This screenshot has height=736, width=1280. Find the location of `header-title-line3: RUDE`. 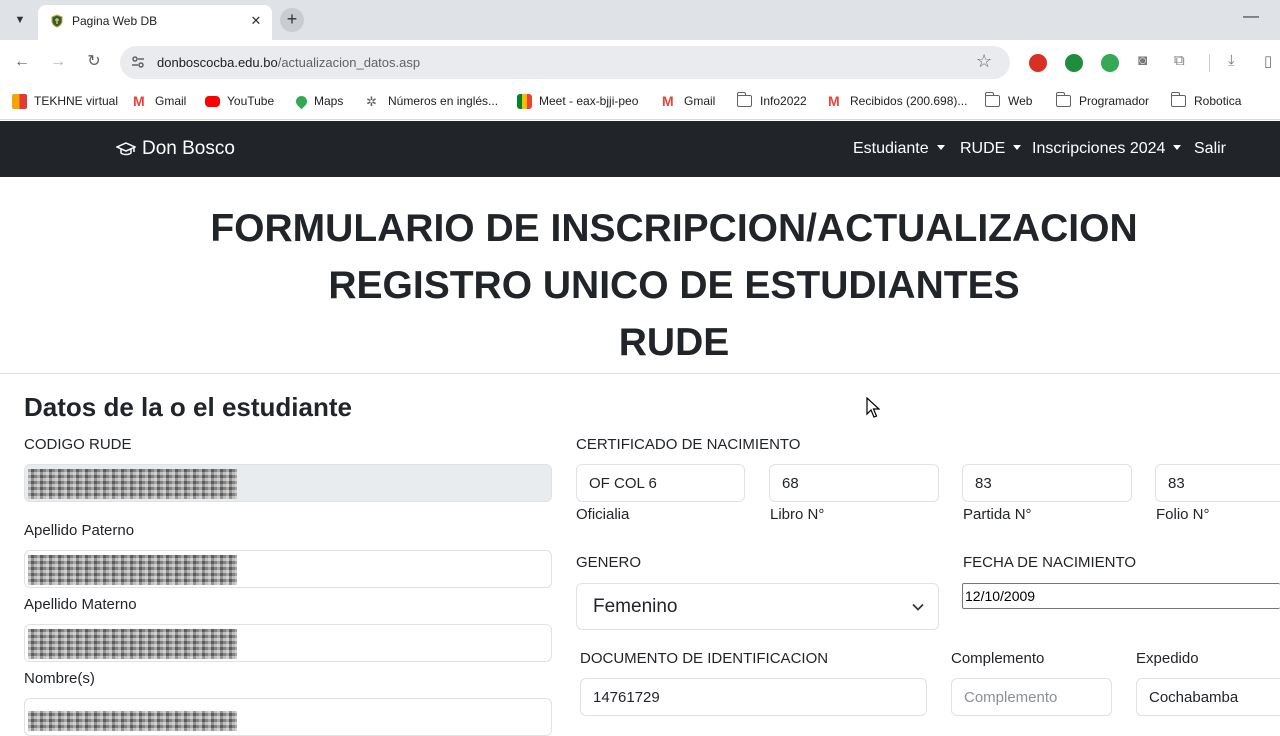

header-title-line3: RUDE is located at coordinates (674, 342).